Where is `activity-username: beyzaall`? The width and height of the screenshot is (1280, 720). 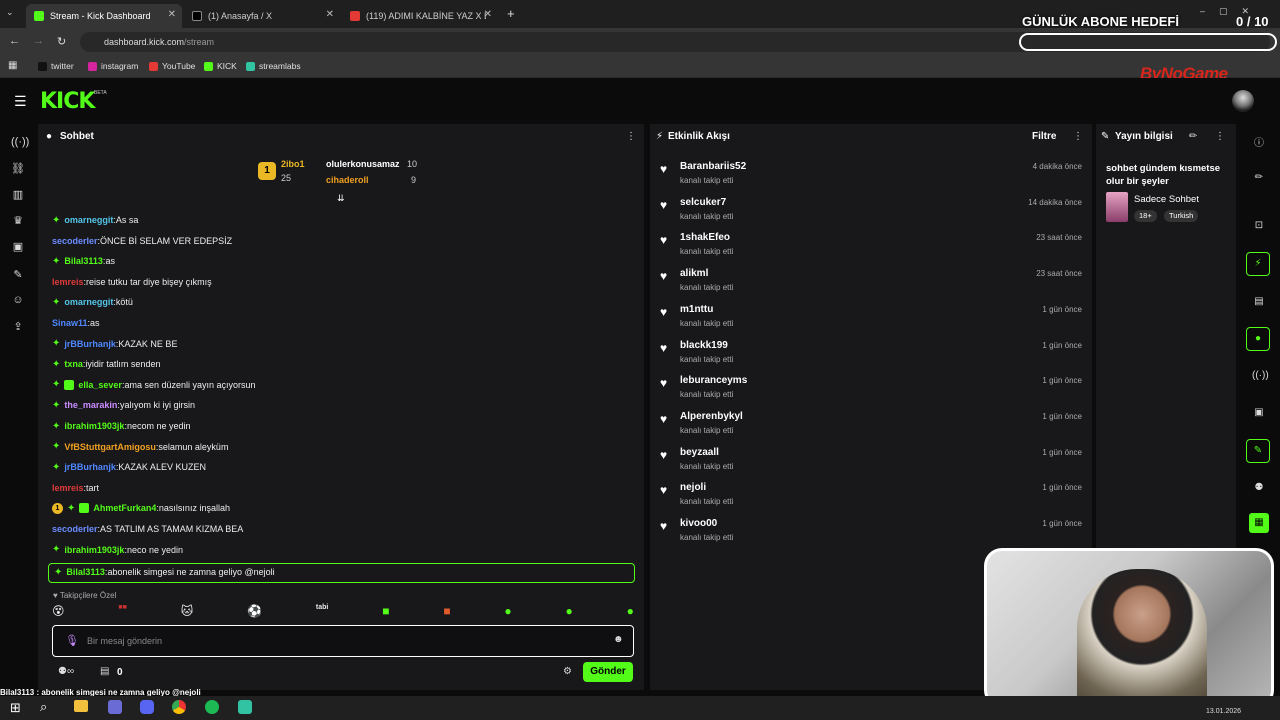 activity-username: beyzaall is located at coordinates (699, 452).